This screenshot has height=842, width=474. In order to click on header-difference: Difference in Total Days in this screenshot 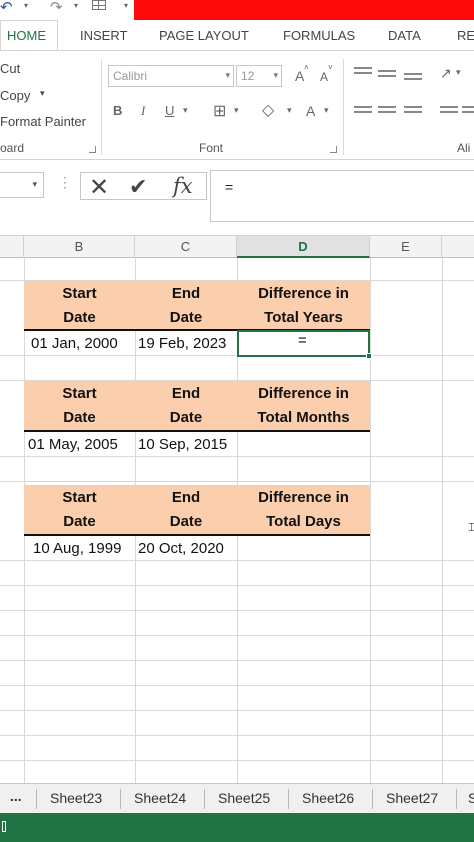, I will do `click(303, 510)`.